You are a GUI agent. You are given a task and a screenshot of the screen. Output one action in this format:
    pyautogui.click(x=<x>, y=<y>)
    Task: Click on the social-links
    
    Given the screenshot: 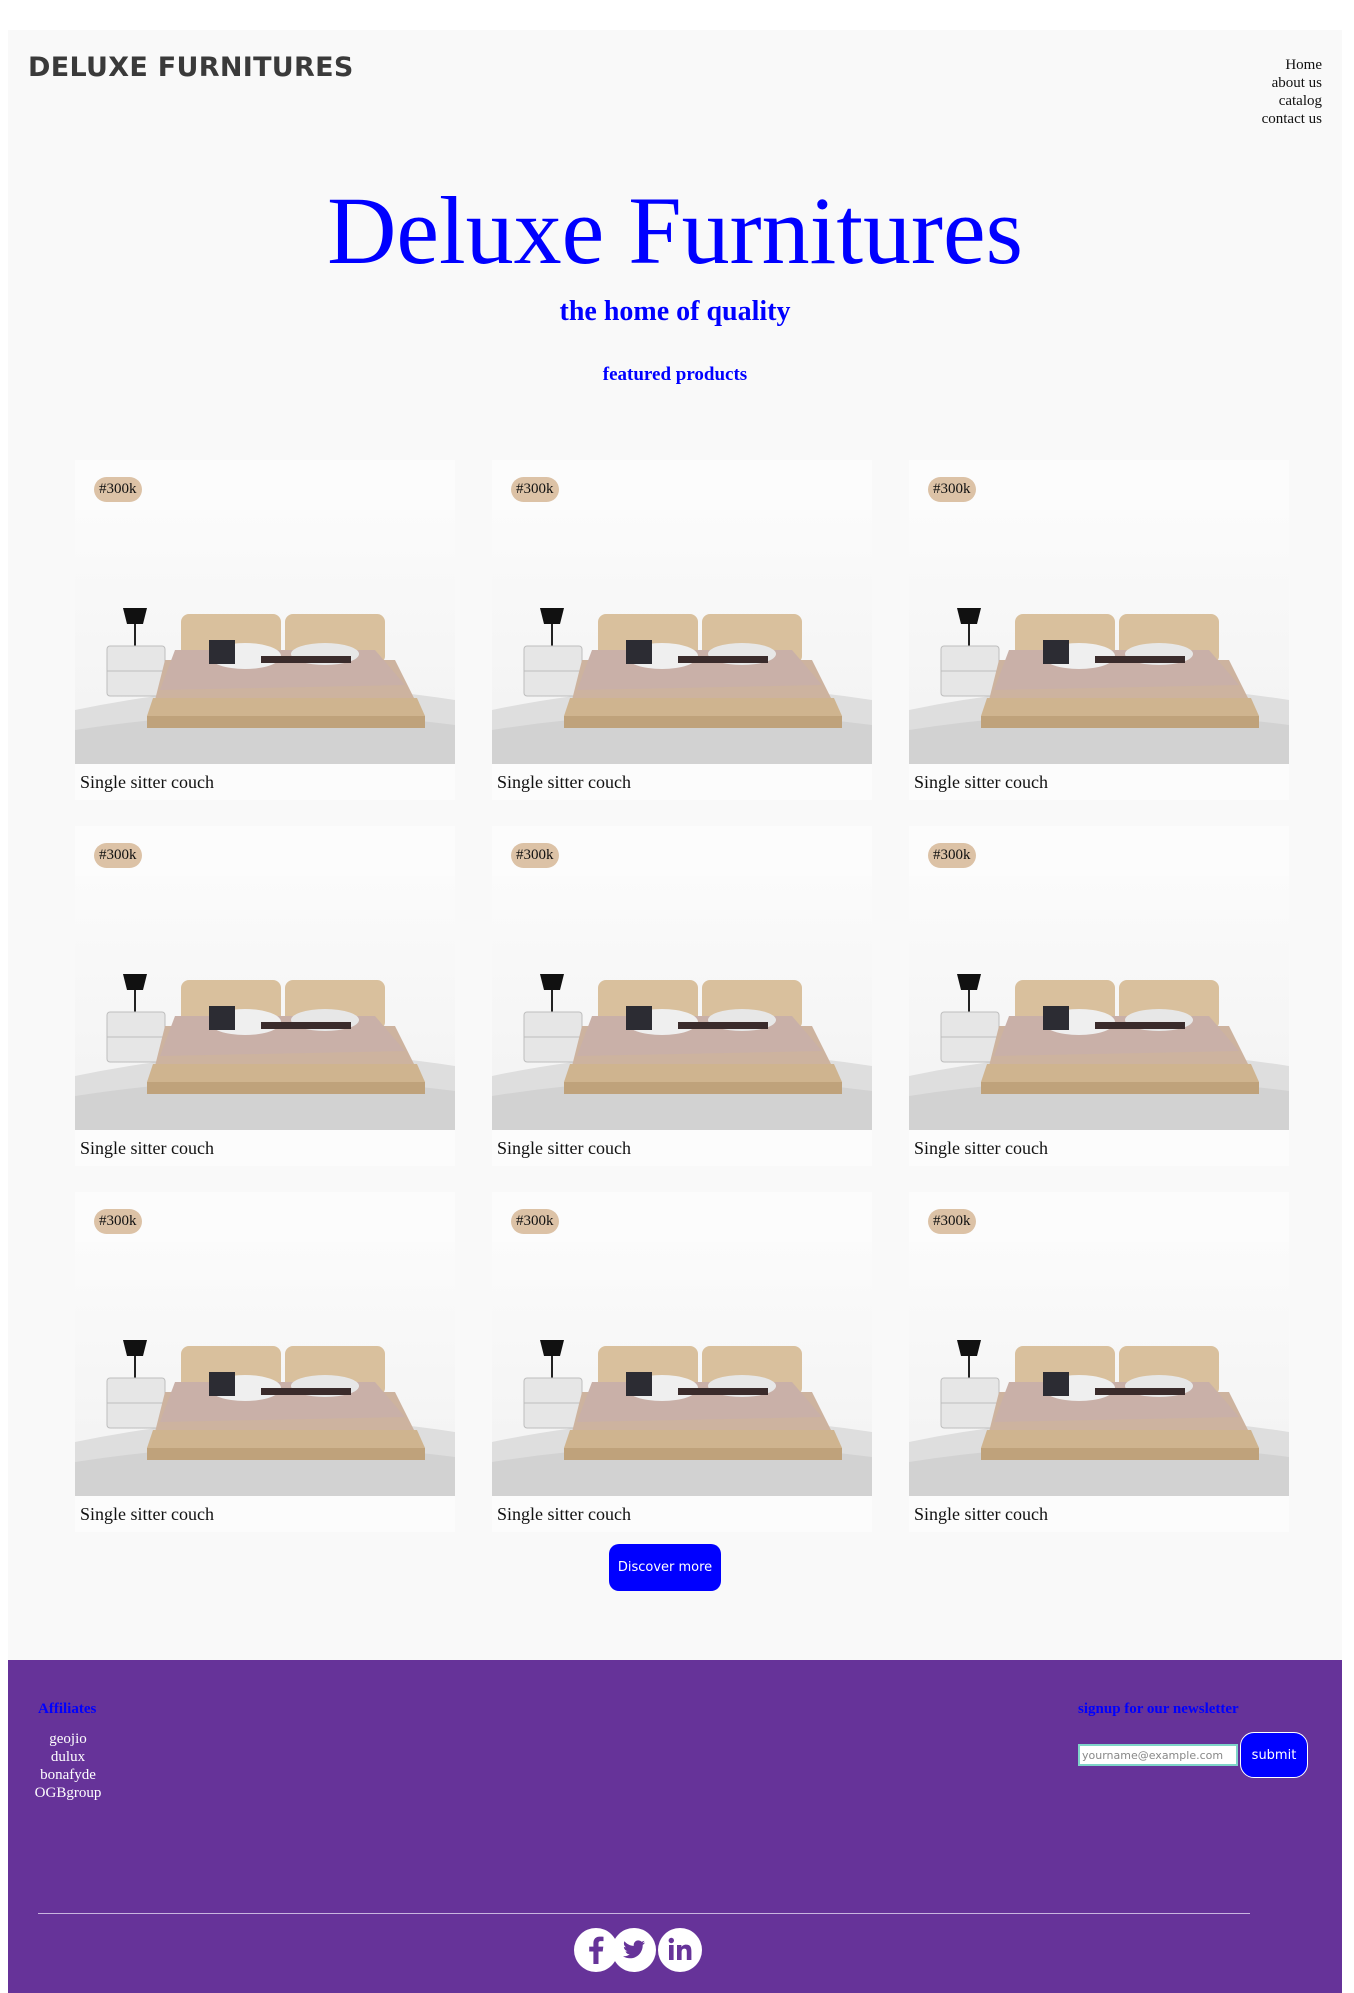 What is the action you would take?
    pyautogui.click(x=654, y=1952)
    